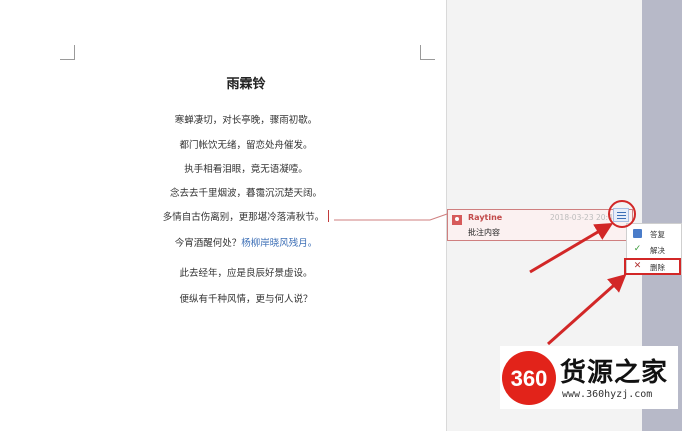 The image size is (682, 431). I want to click on watermark-logo-number: 360, so click(529, 378).